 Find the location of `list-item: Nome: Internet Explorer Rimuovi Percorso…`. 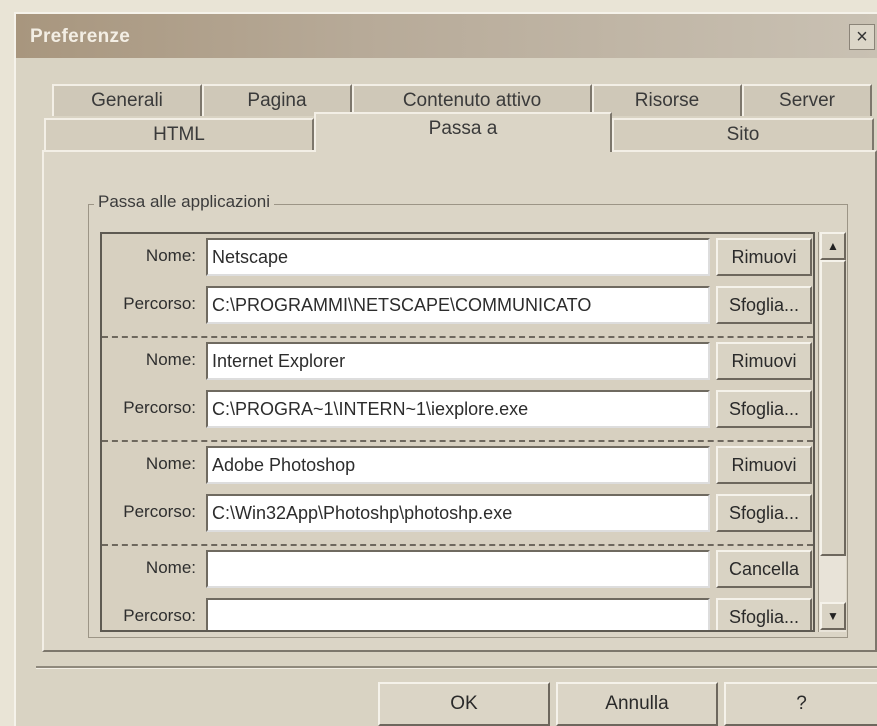

list-item: Nome: Internet Explorer Rimuovi Percorso… is located at coordinates (457, 390).